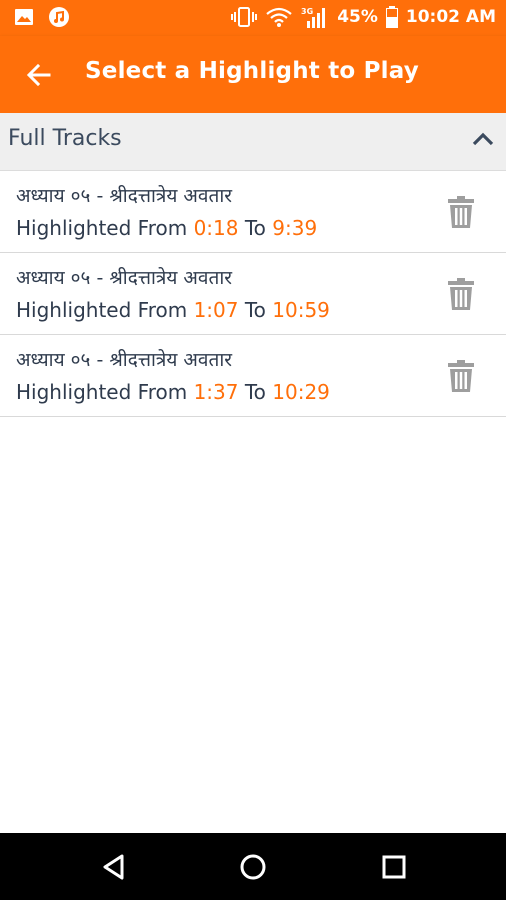 Image resolution: width=506 pixels, height=900 pixels. Describe the element at coordinates (65, 138) in the screenshot. I see `section-label: Full Tracks` at that location.